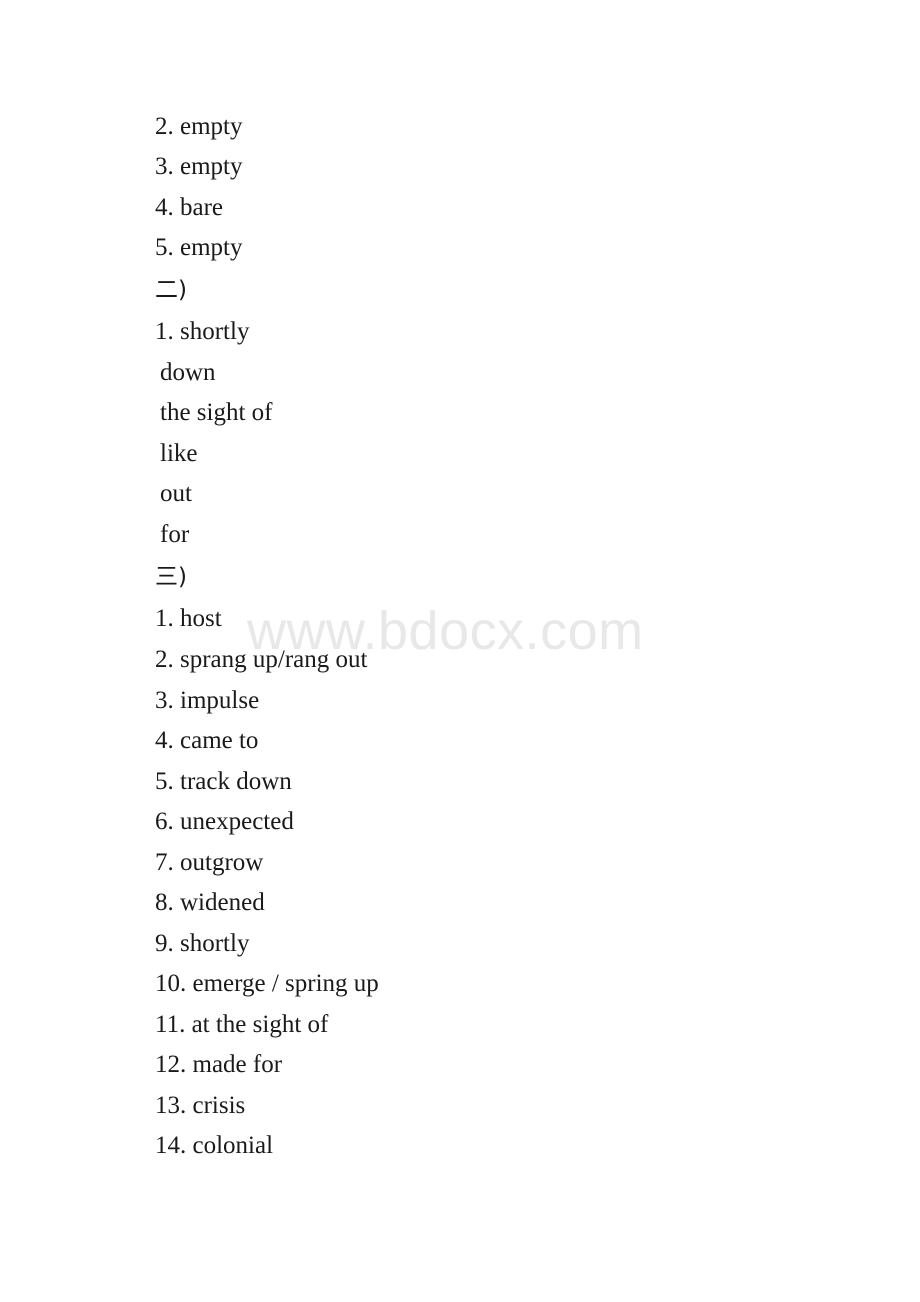 The height and width of the screenshot is (1302, 920). Describe the element at coordinates (223, 781) in the screenshot. I see `answer-line: 5. track down` at that location.